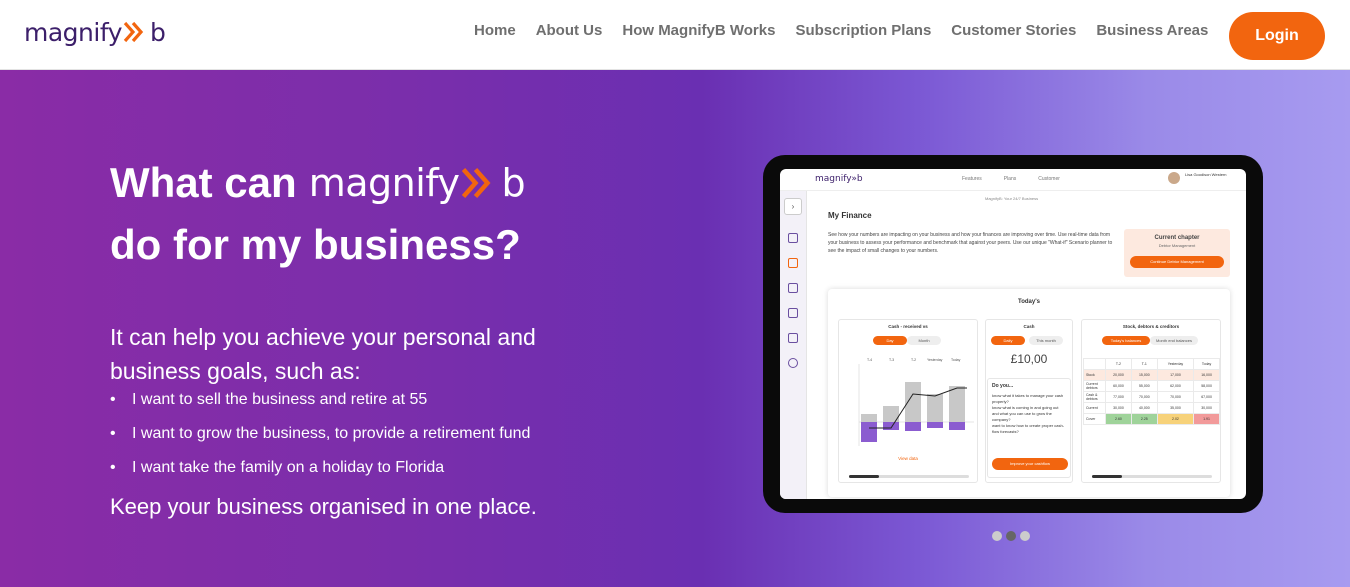 This screenshot has height=587, width=1350. I want to click on cell: 2.60, so click(1118, 419).